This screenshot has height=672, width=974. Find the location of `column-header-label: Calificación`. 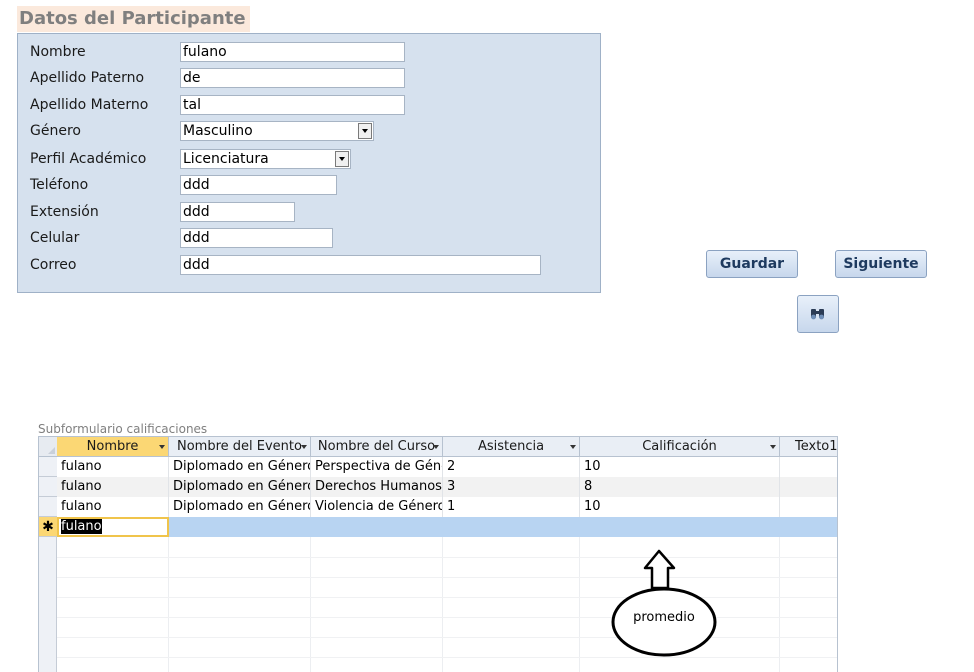

column-header-label: Calificación is located at coordinates (679, 446).